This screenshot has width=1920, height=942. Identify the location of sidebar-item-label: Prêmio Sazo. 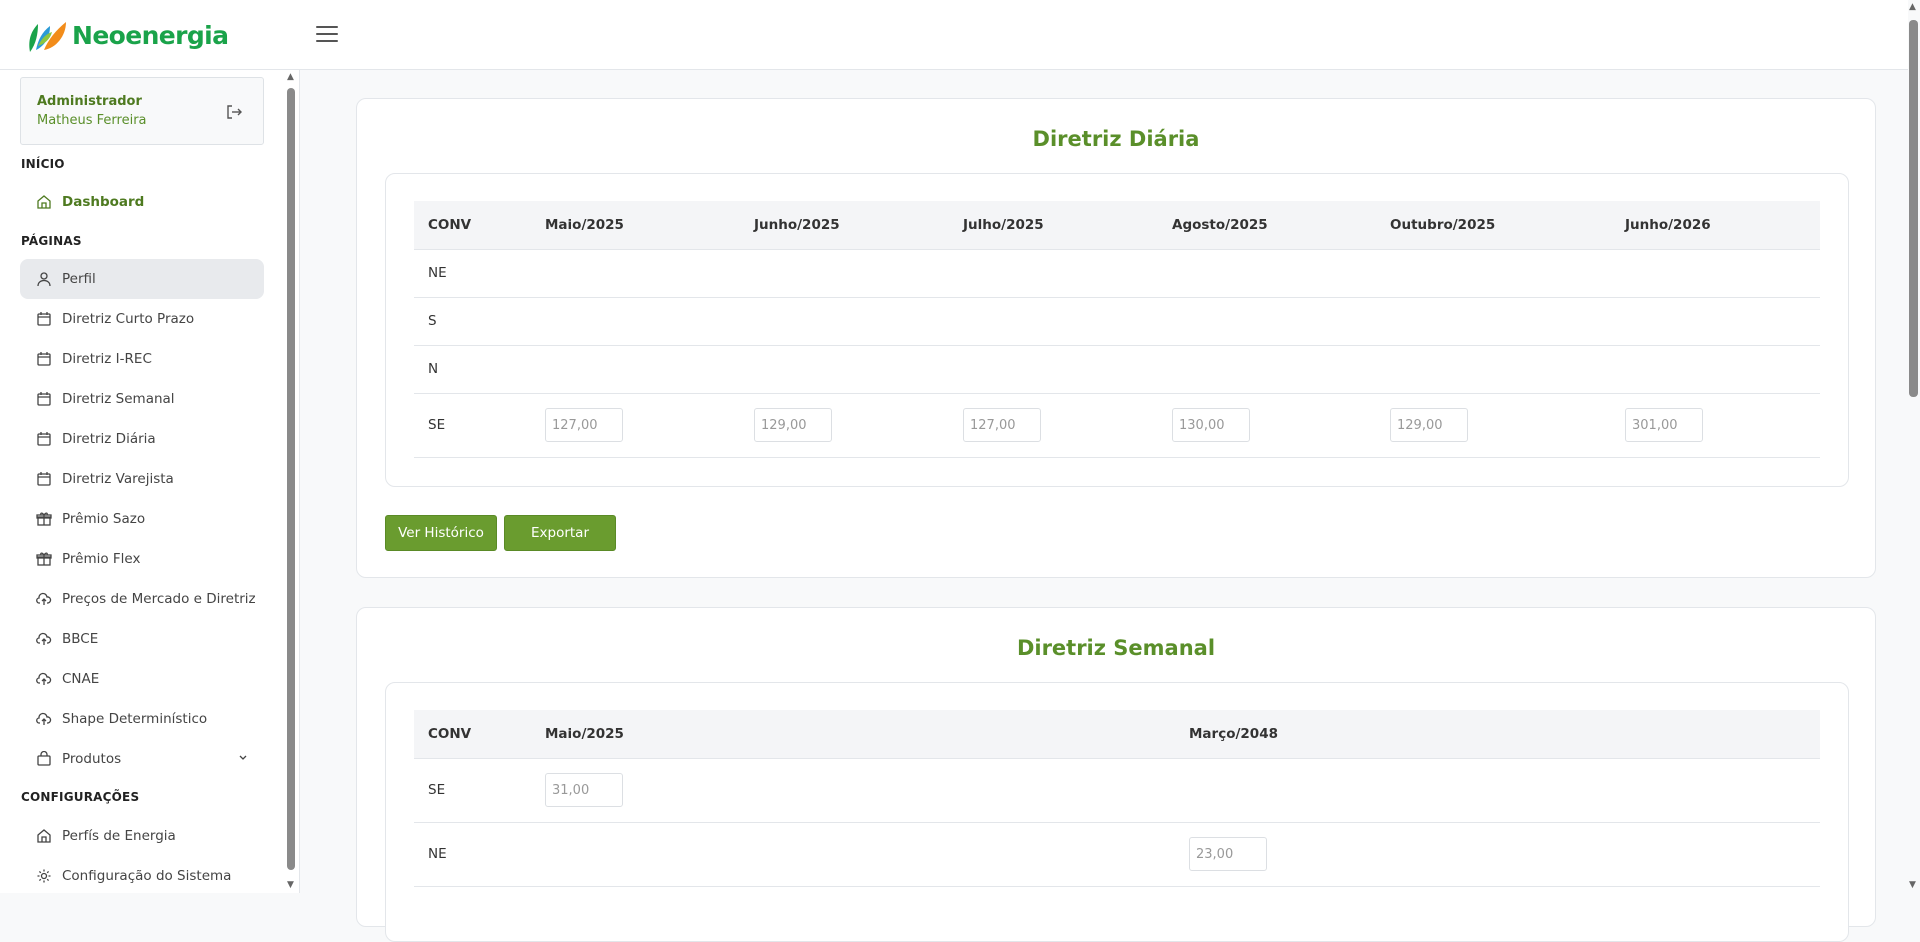
(104, 519).